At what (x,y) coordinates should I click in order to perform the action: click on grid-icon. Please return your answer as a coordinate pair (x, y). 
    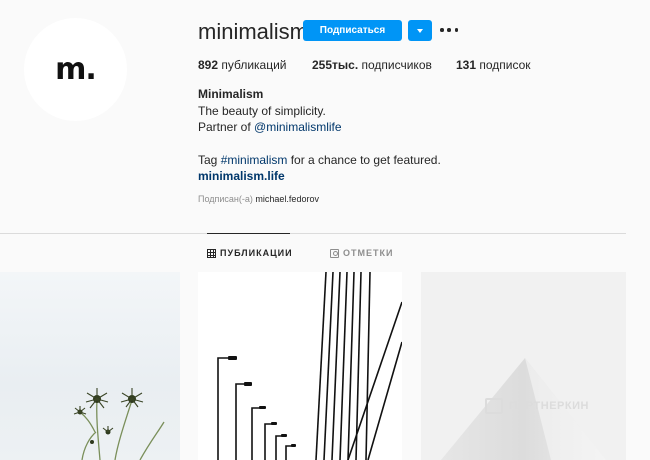
    Looking at the image, I should click on (211, 253).